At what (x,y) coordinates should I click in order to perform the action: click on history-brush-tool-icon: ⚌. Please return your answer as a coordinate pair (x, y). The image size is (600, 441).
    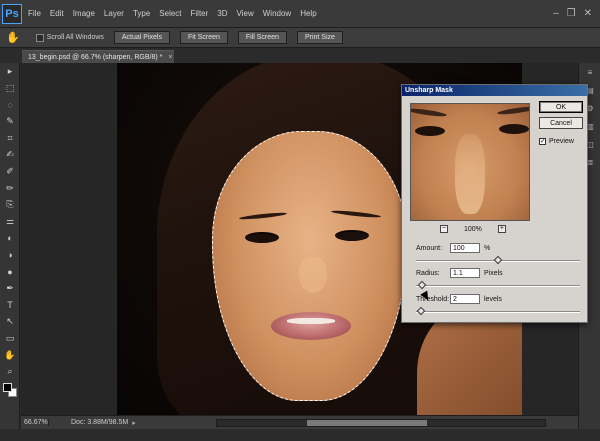
    Looking at the image, I should click on (10, 221).